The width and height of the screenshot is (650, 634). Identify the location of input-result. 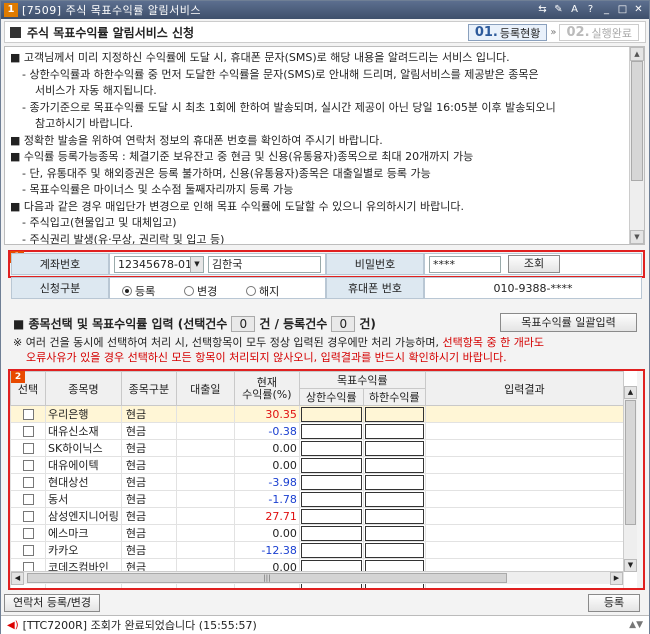
(524, 431).